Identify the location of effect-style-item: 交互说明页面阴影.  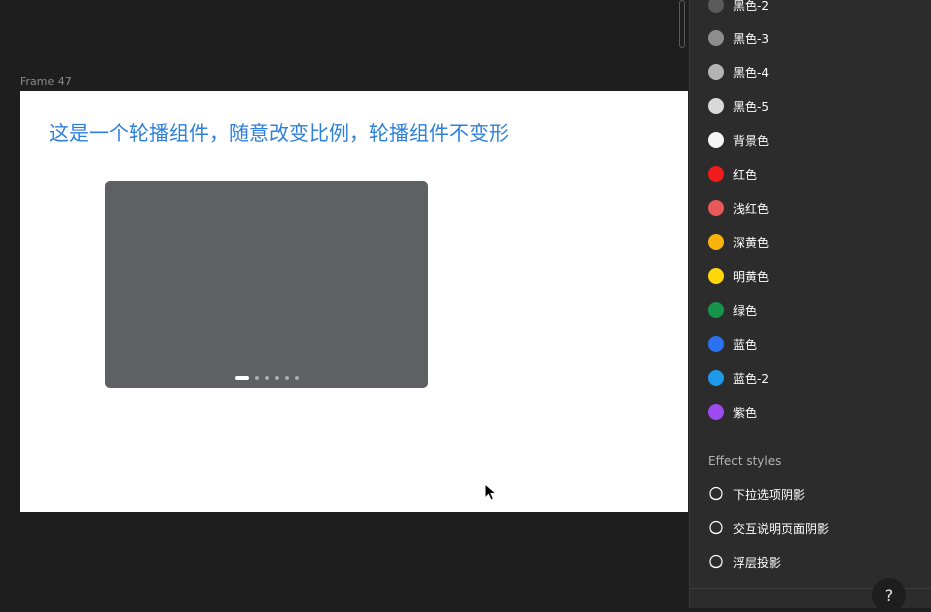
(768, 528).